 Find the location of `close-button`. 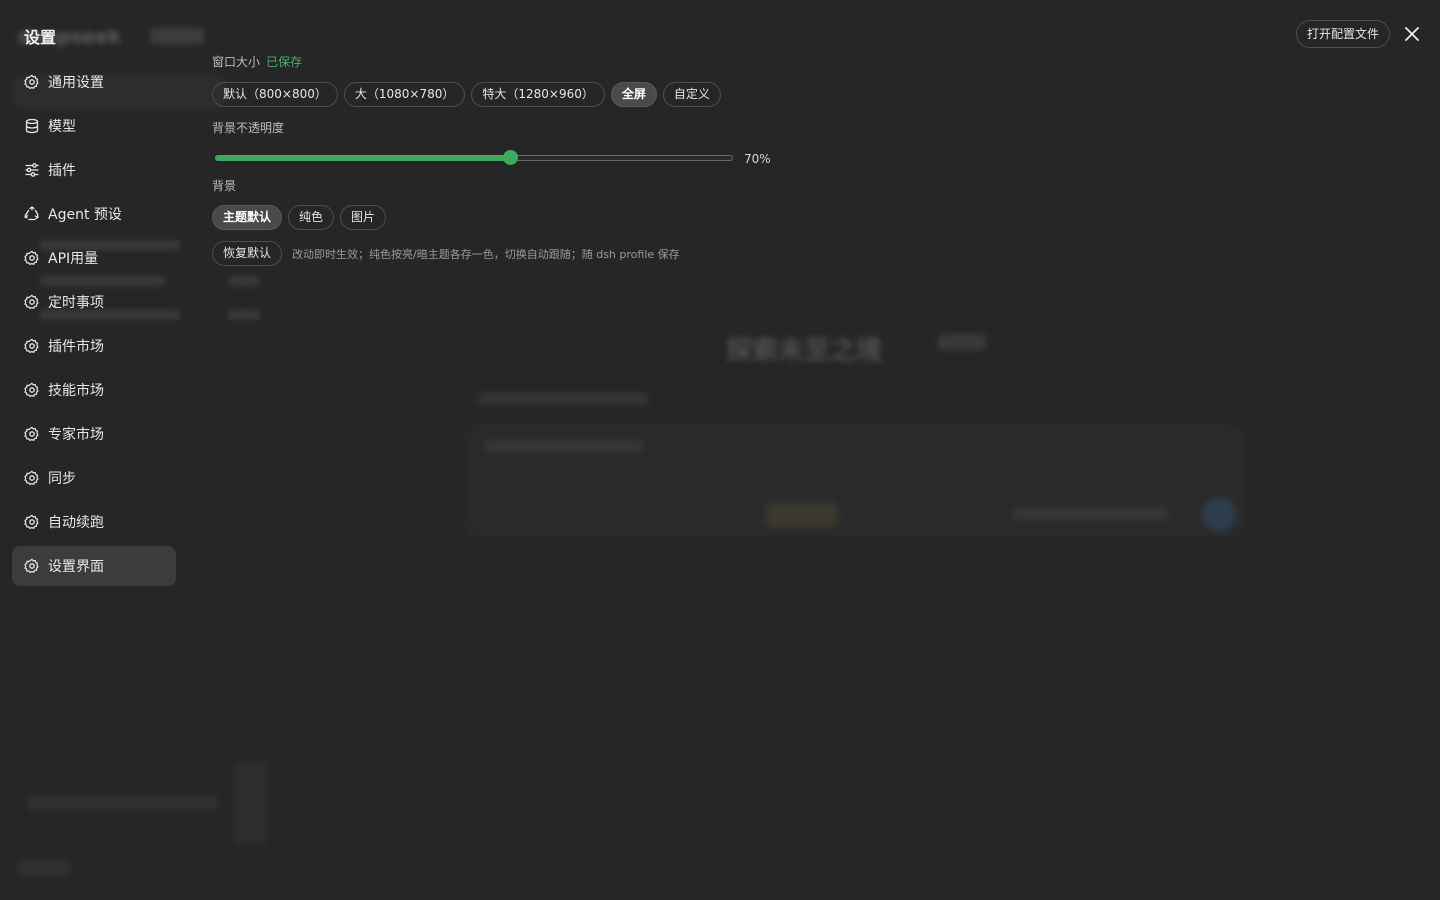

close-button is located at coordinates (1412, 34).